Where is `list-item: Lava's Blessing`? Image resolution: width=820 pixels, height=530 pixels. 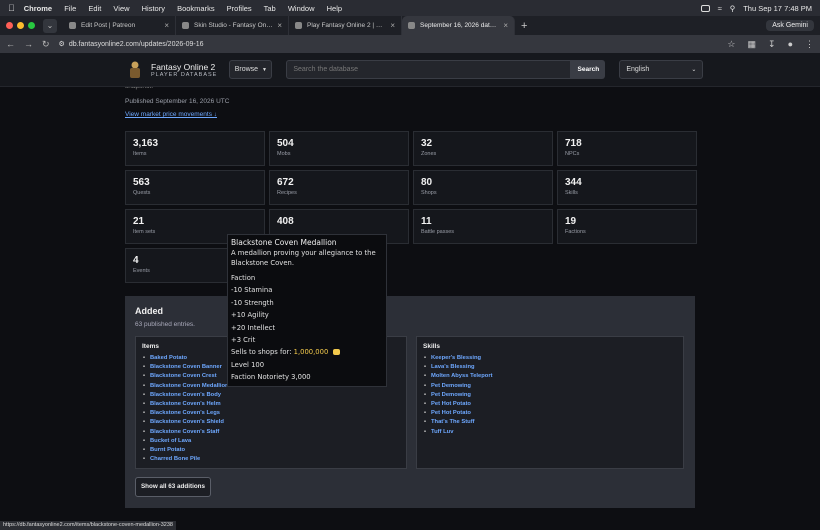 list-item: Lava's Blessing is located at coordinates (550, 367).